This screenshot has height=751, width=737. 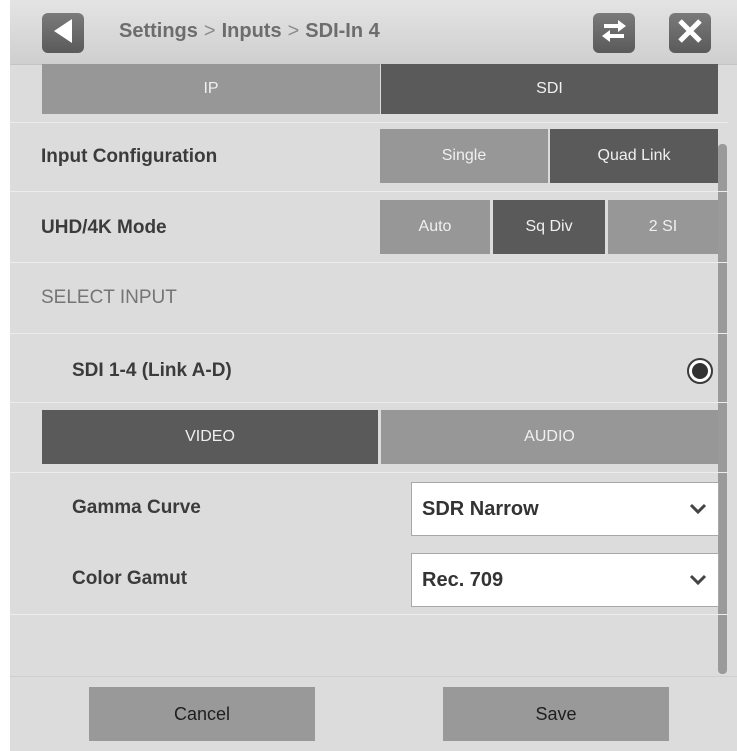 What do you see at coordinates (104, 227) in the screenshot?
I see `uhd-mode-label: UHD/4K Mode` at bounding box center [104, 227].